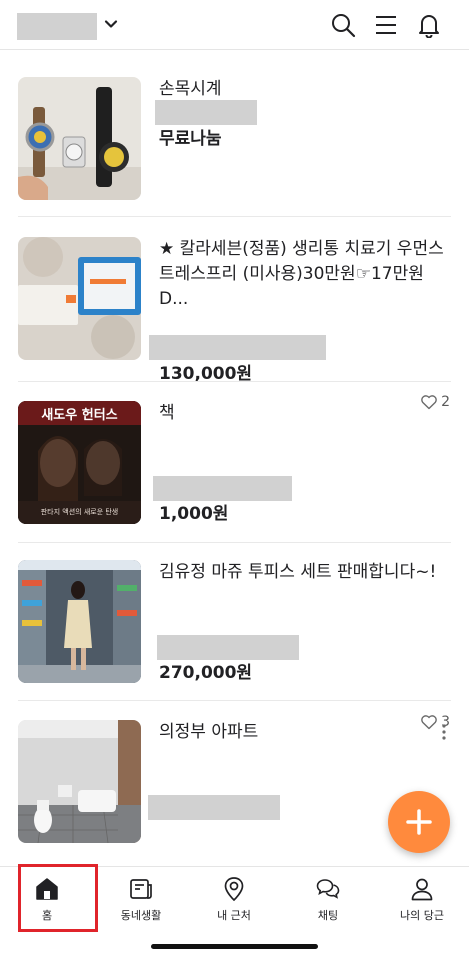 This screenshot has width=469, height=960. I want to click on plus-icon, so click(419, 822).